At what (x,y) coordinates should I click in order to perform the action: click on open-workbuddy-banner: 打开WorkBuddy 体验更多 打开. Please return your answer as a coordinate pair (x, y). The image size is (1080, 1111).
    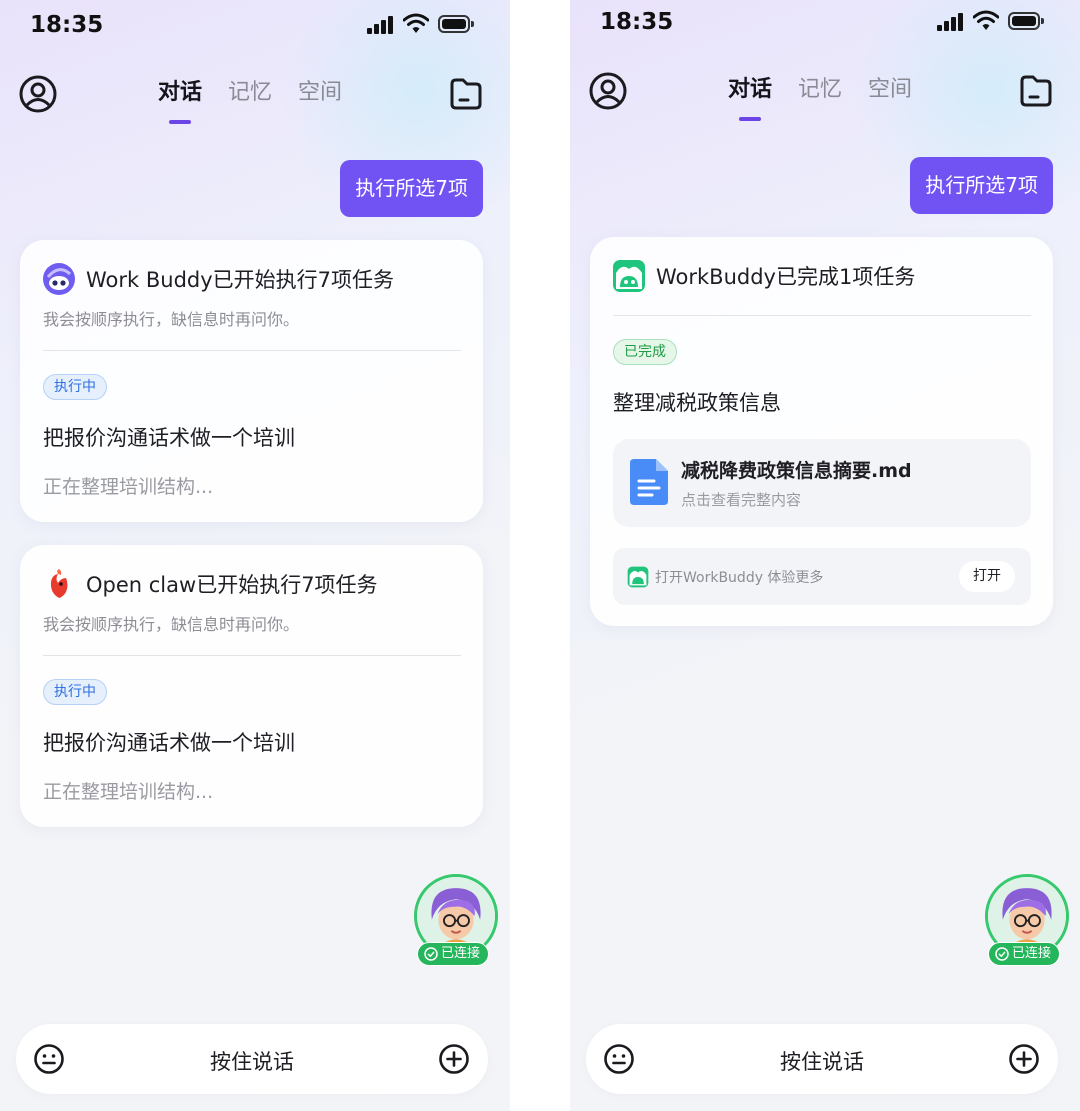
    Looking at the image, I should click on (822, 576).